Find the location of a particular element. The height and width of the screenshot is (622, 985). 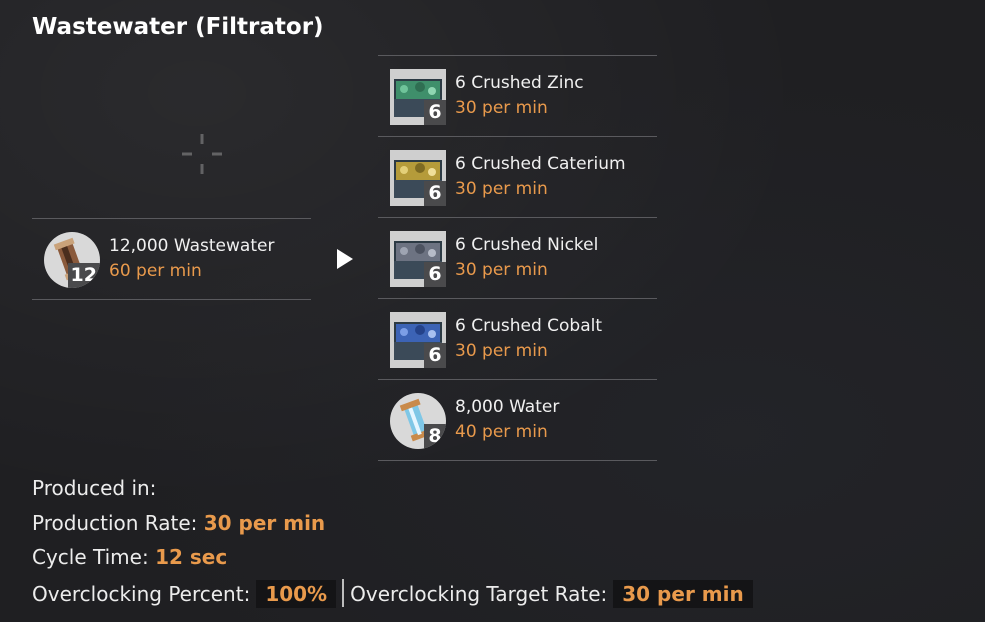

output-item-crushed-nickel: 6 6 Crushed Nickel 30 per min is located at coordinates (517, 257).